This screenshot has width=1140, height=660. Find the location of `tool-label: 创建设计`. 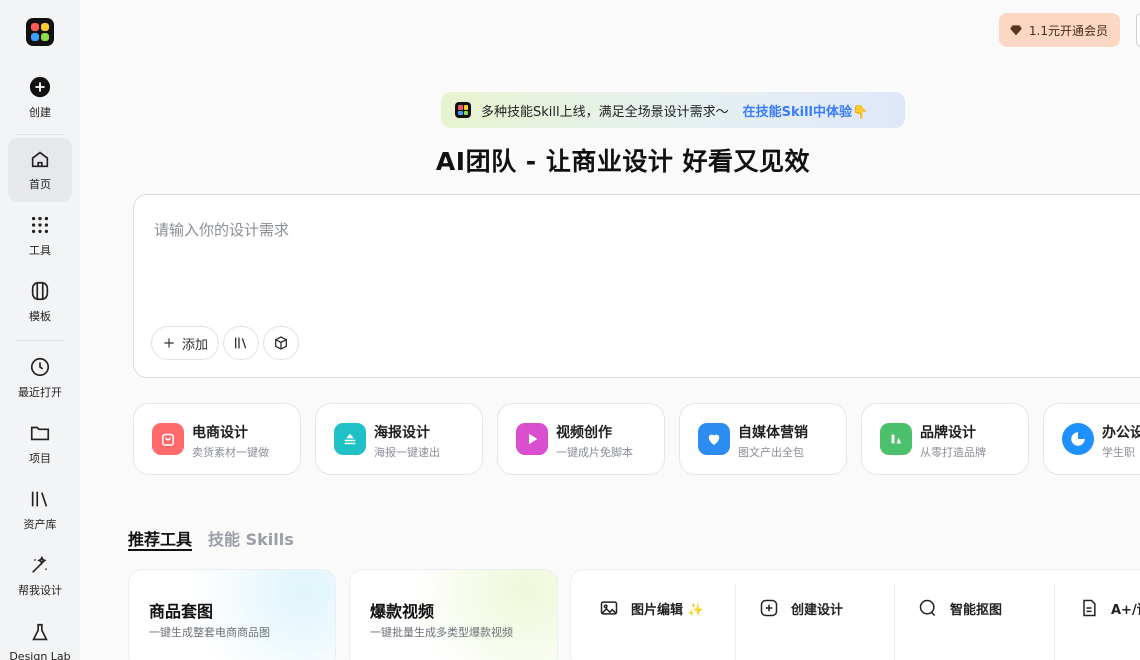

tool-label: 创建设计 is located at coordinates (817, 610).